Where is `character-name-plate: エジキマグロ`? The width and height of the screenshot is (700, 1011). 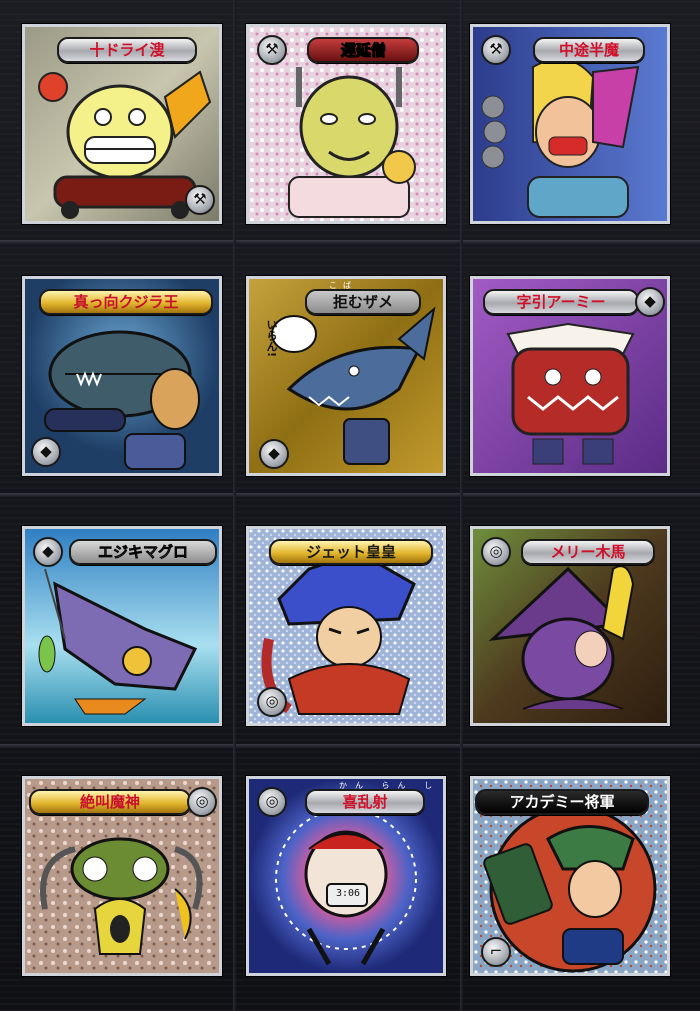 character-name-plate: エジキマグロ is located at coordinates (143, 552).